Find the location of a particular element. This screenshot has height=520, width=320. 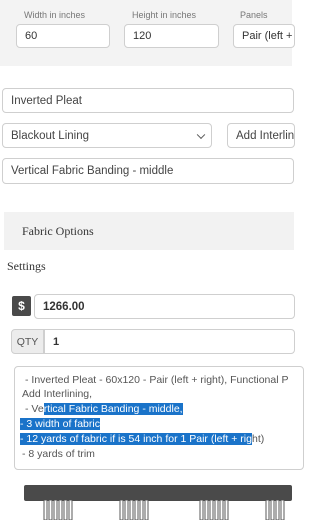

fabric-options-title: Fabric Options is located at coordinates (58, 231).